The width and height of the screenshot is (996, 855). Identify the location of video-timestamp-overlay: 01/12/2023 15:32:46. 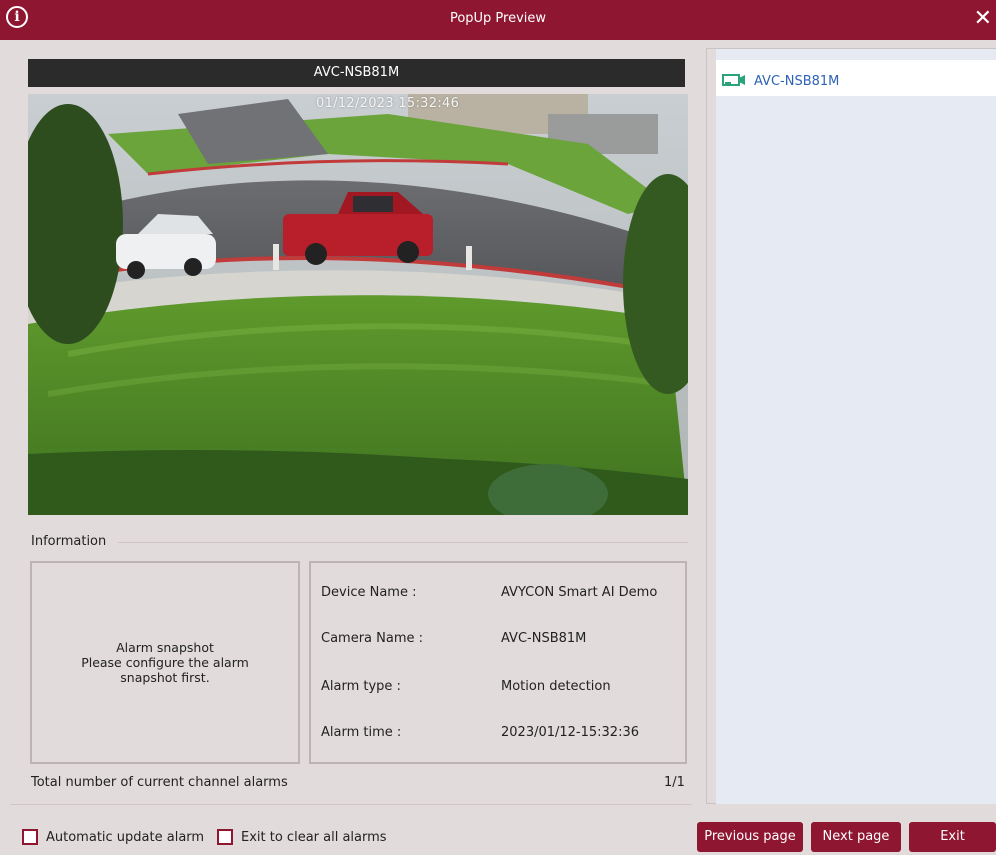
(388, 103).